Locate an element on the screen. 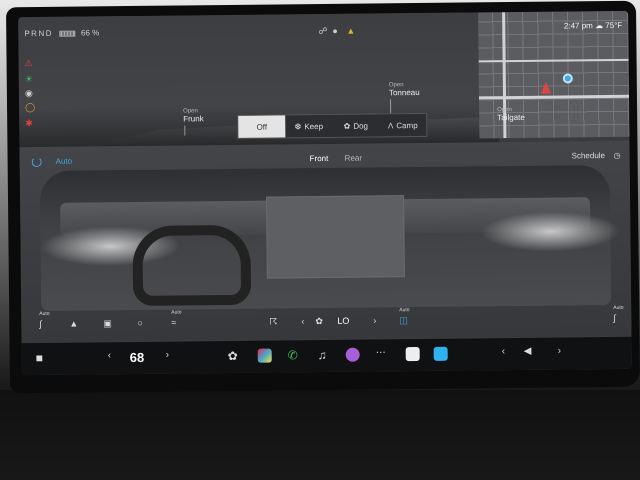 This screenshot has width=640, height=480. alert-icon: ▲ is located at coordinates (350, 31).